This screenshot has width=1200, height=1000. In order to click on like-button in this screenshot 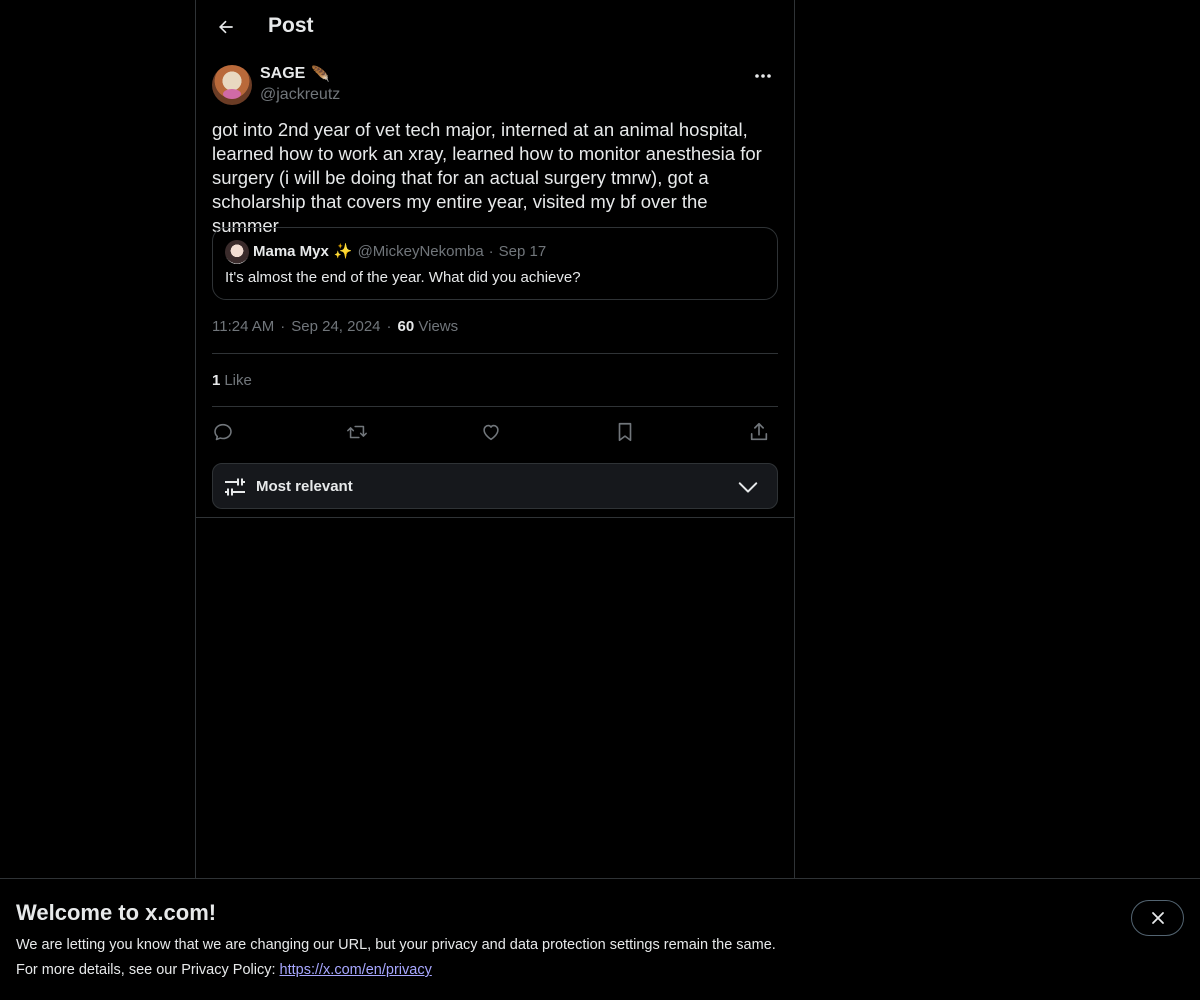, I will do `click(491, 432)`.